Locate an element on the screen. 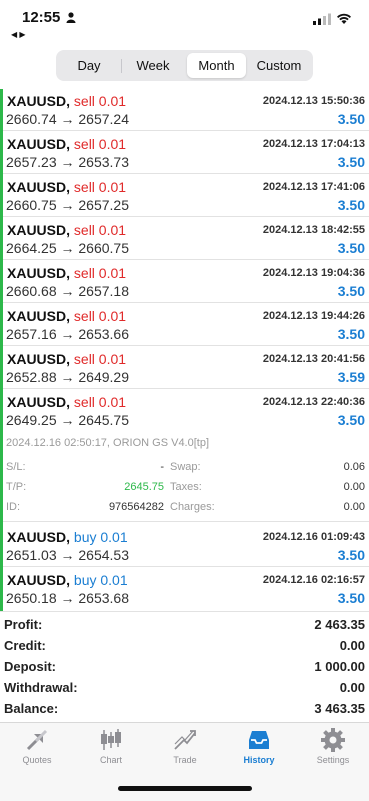  settings-icon is located at coordinates (333, 740).